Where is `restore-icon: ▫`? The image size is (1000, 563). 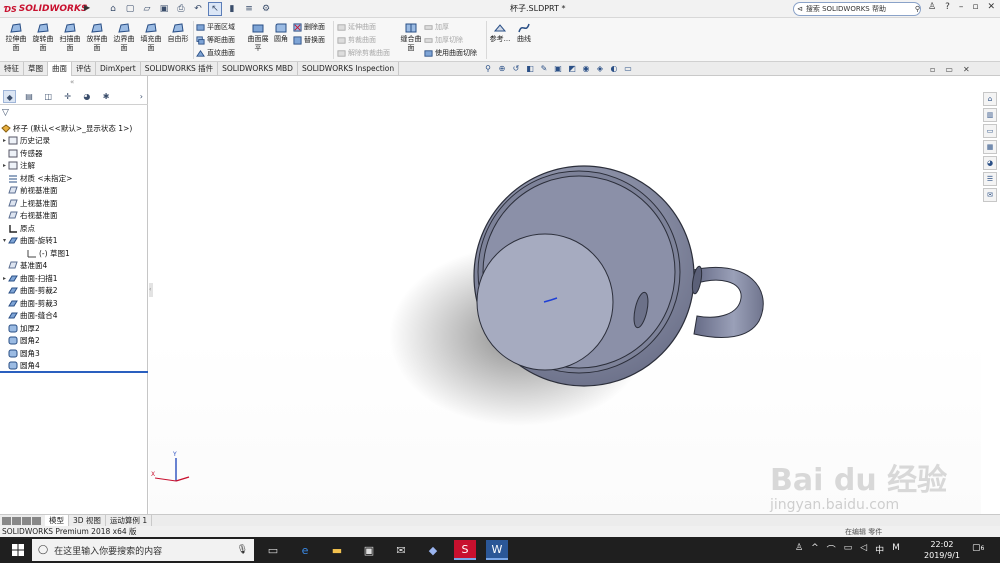 restore-icon: ▫ is located at coordinates (975, 7).